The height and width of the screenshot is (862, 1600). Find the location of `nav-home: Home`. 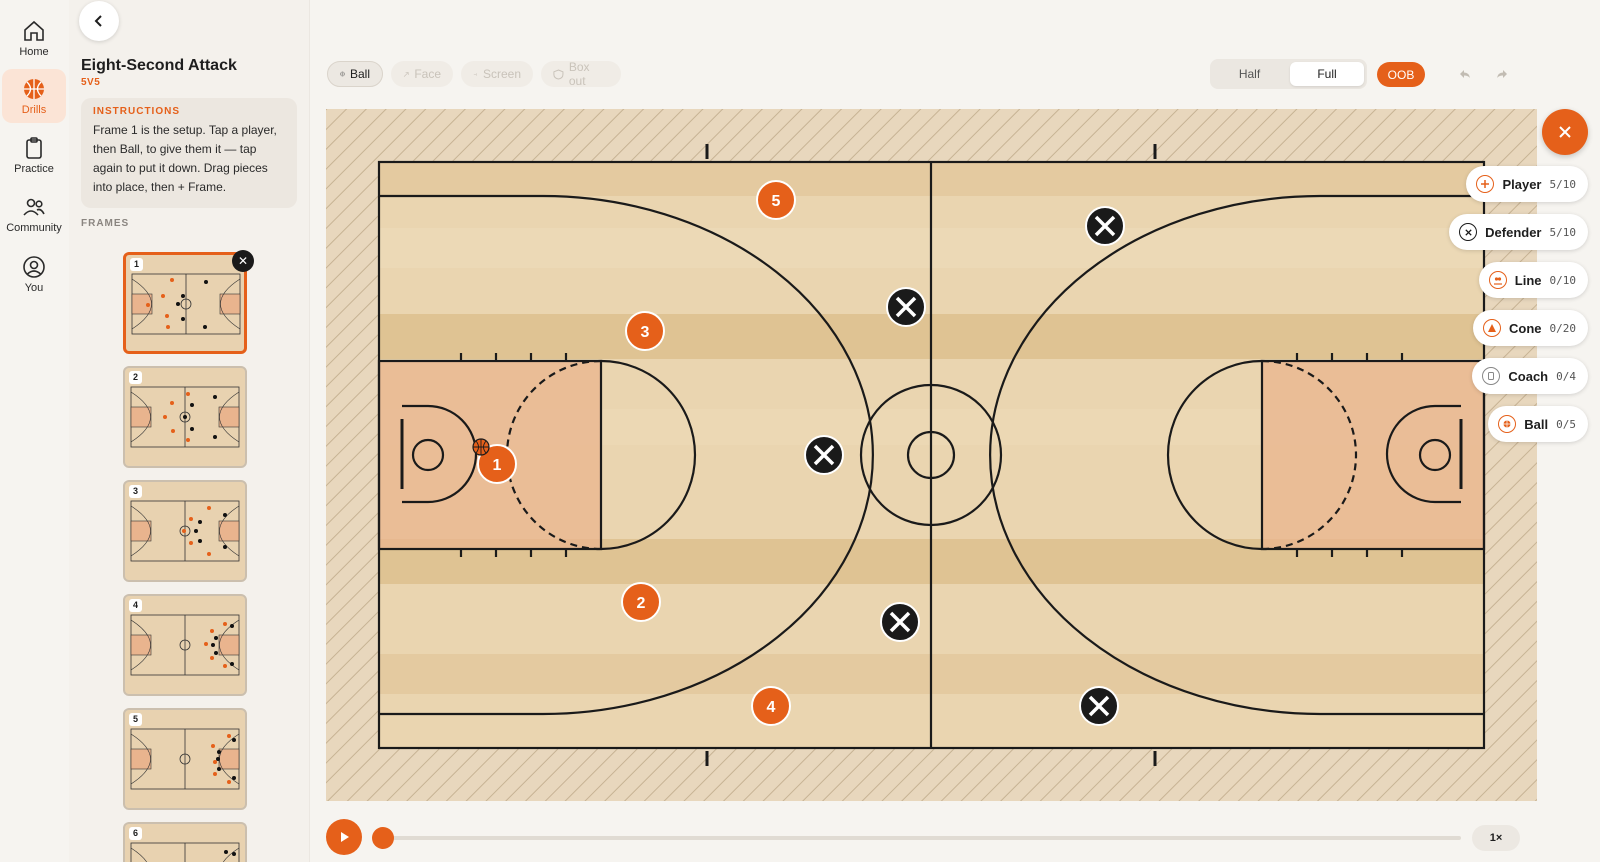

nav-home: Home is located at coordinates (34, 38).